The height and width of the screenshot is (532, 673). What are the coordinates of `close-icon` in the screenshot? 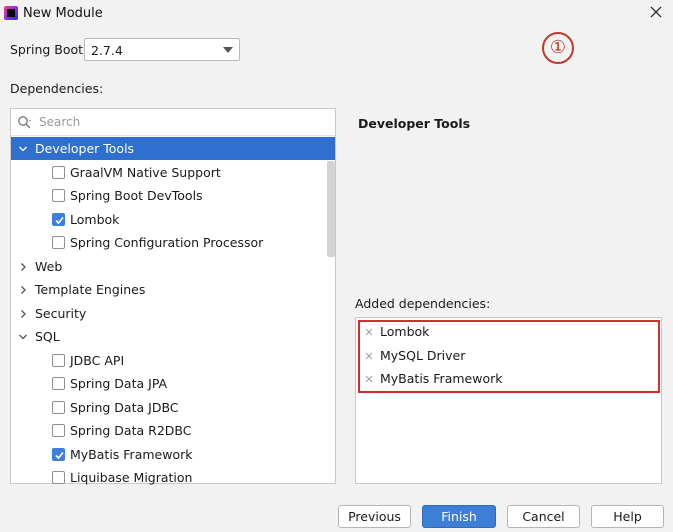 It's located at (656, 12).